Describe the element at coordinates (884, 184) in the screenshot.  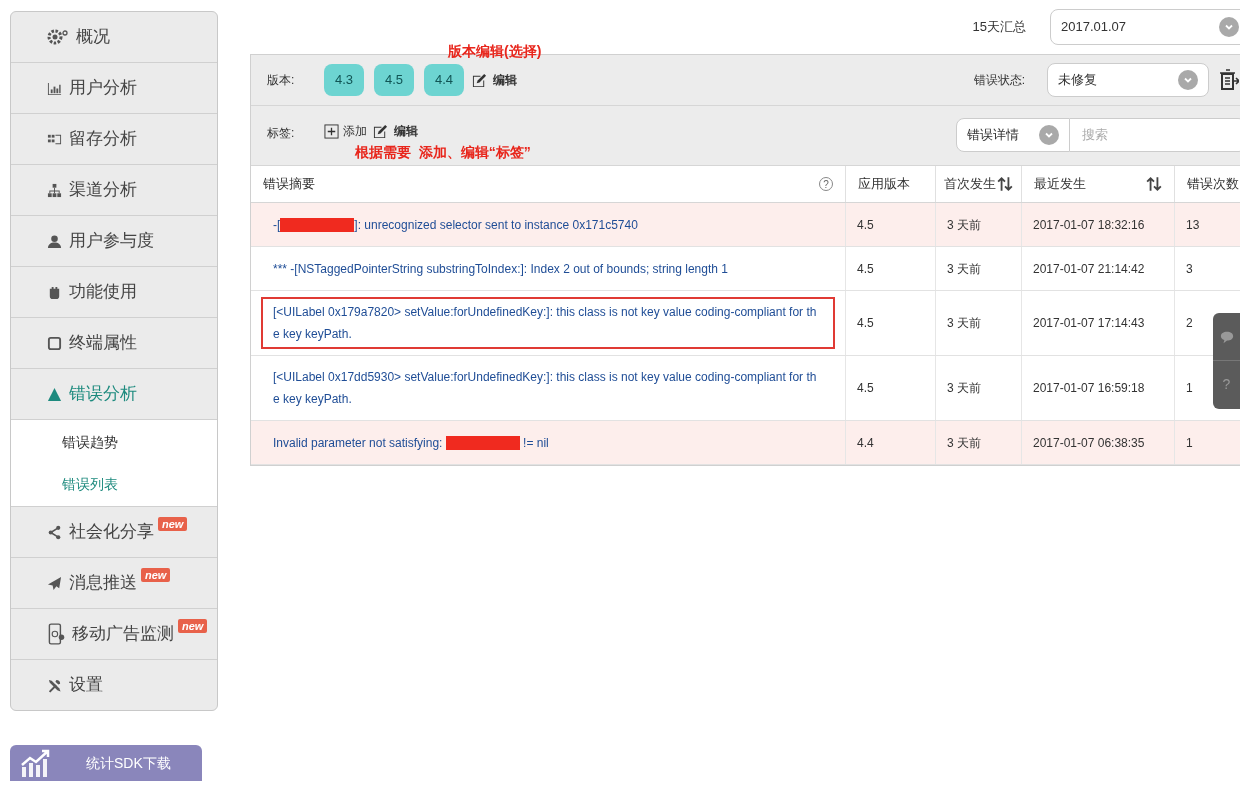
I see `column-header: 应用版本` at that location.